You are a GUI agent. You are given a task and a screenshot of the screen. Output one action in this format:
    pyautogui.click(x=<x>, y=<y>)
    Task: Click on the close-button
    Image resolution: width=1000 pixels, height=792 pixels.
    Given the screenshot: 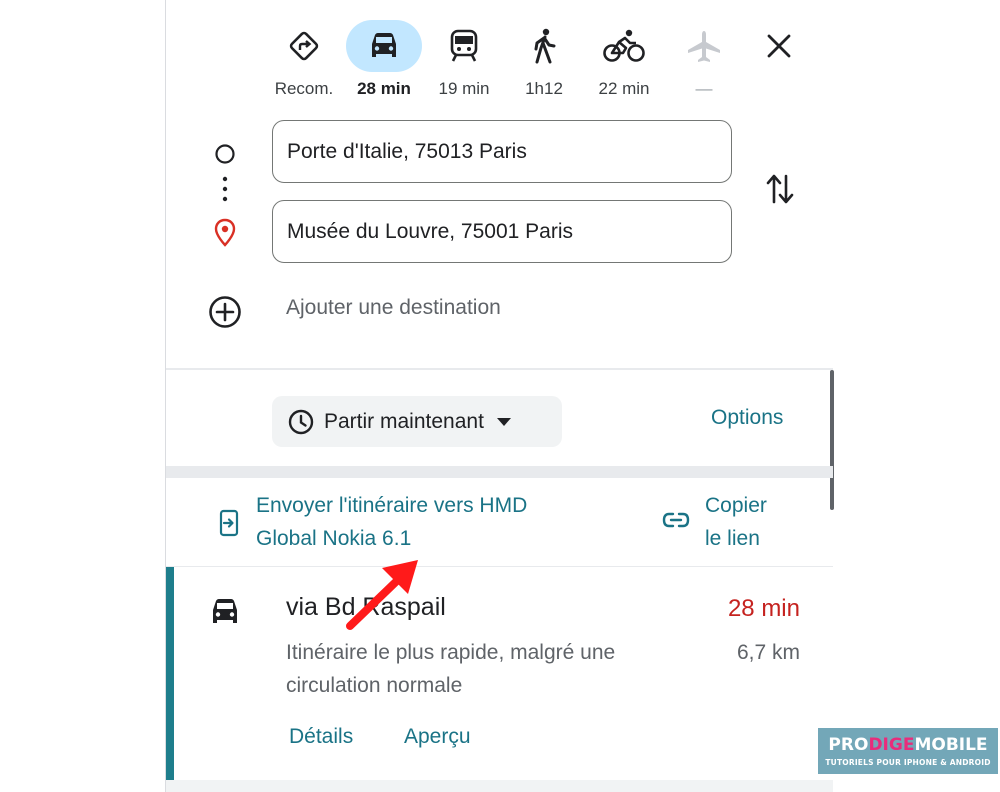 What is the action you would take?
    pyautogui.click(x=779, y=48)
    